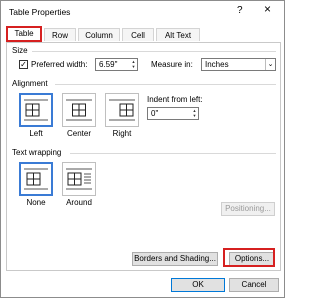  What do you see at coordinates (59, 64) in the screenshot?
I see `preferred-width-label: Preferred width:` at bounding box center [59, 64].